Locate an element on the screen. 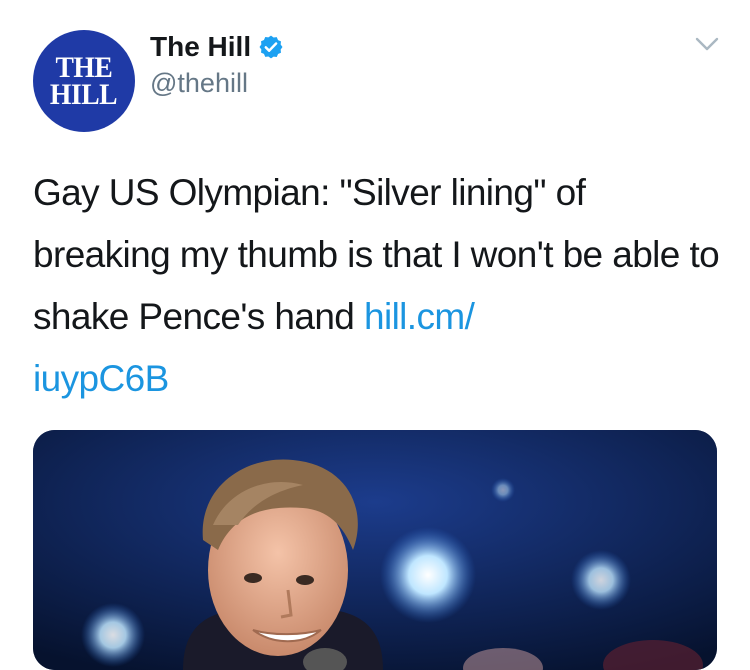 The image size is (750, 670). account-name-row: The Hill is located at coordinates (217, 47).